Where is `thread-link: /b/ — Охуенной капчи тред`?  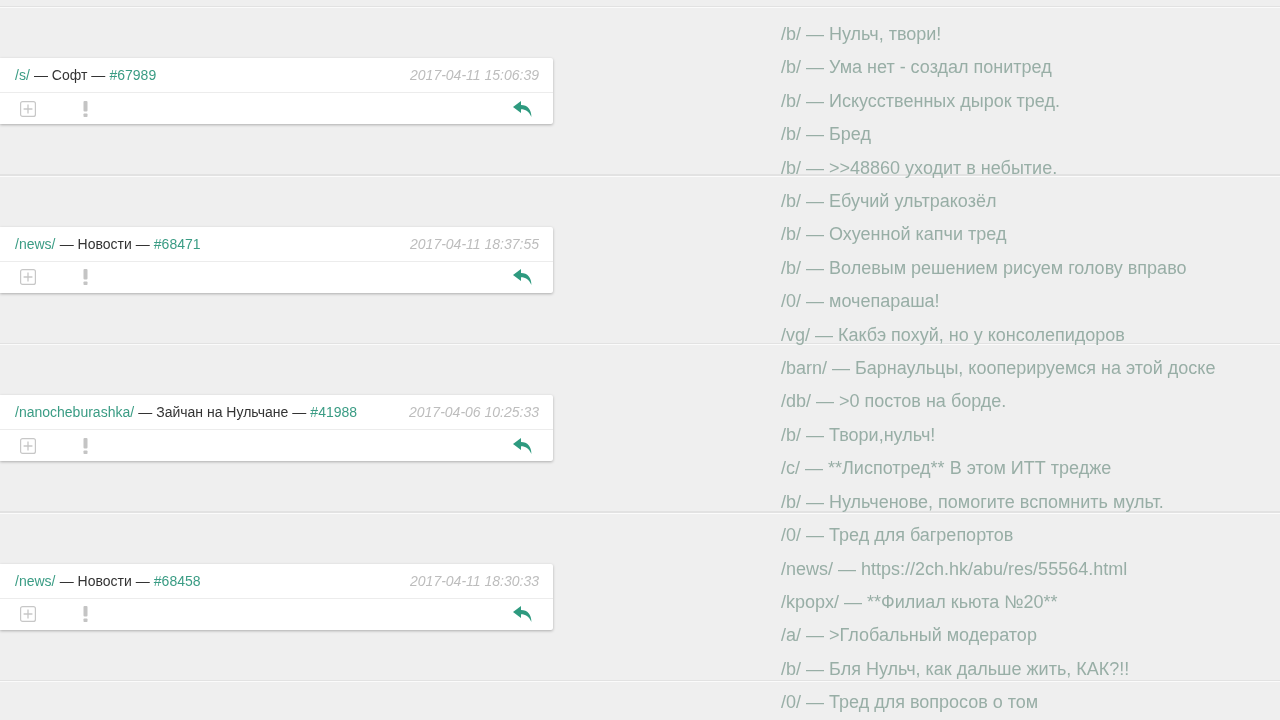 thread-link: /b/ — Охуенной капчи тред is located at coordinates (998, 235).